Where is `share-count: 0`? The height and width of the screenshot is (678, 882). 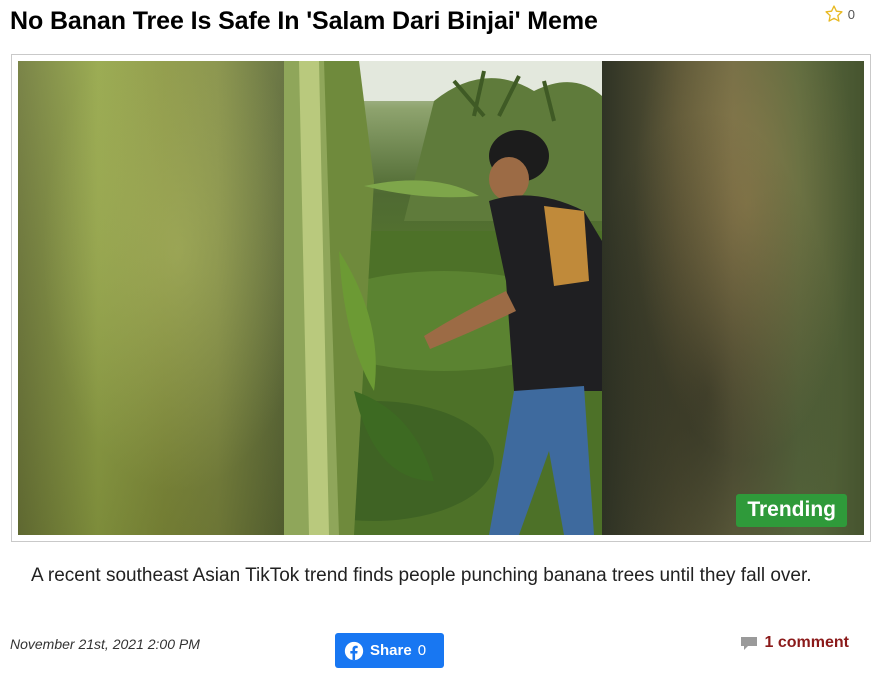 share-count: 0 is located at coordinates (422, 650).